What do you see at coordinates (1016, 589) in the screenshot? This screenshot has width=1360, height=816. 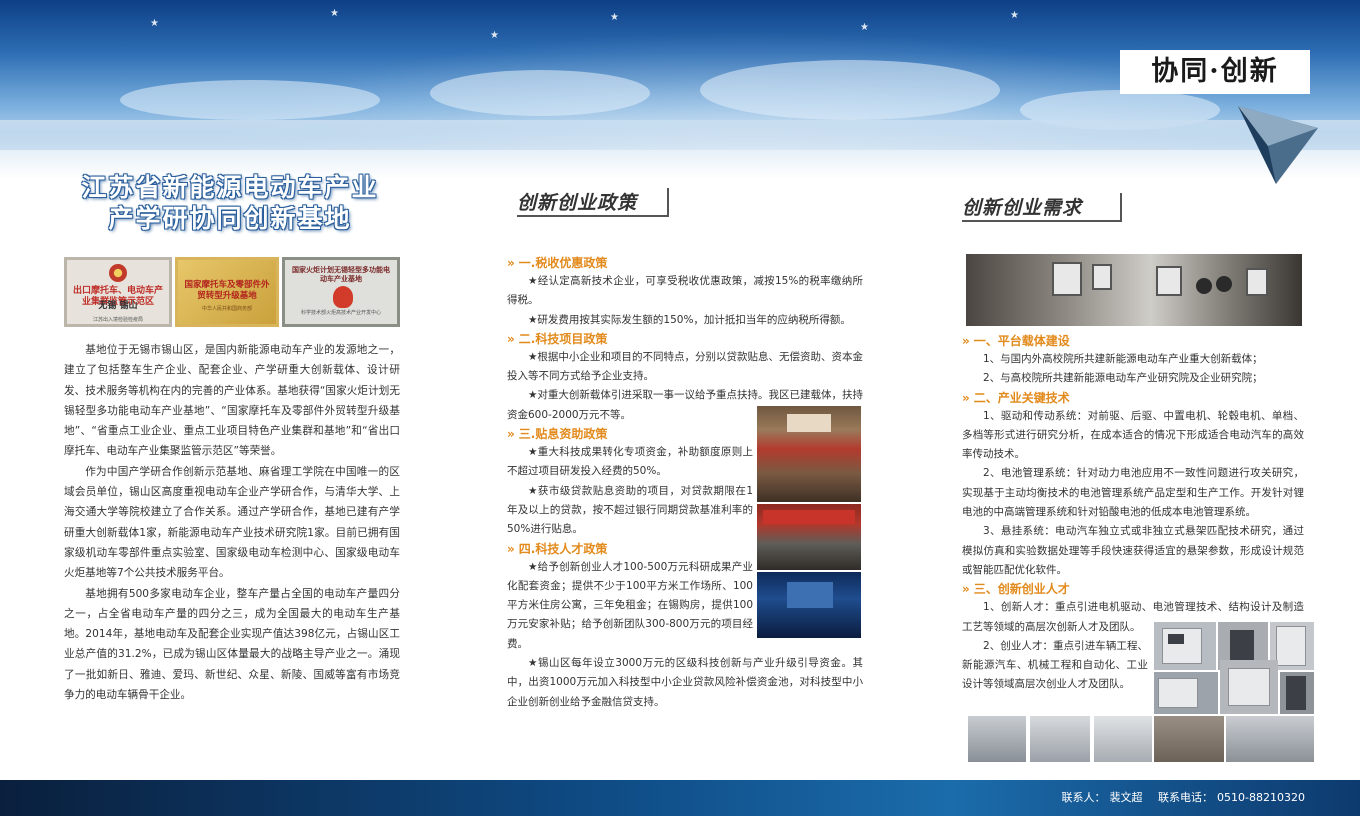 I see `demand-section-title: » 三、创新创业人才` at bounding box center [1016, 589].